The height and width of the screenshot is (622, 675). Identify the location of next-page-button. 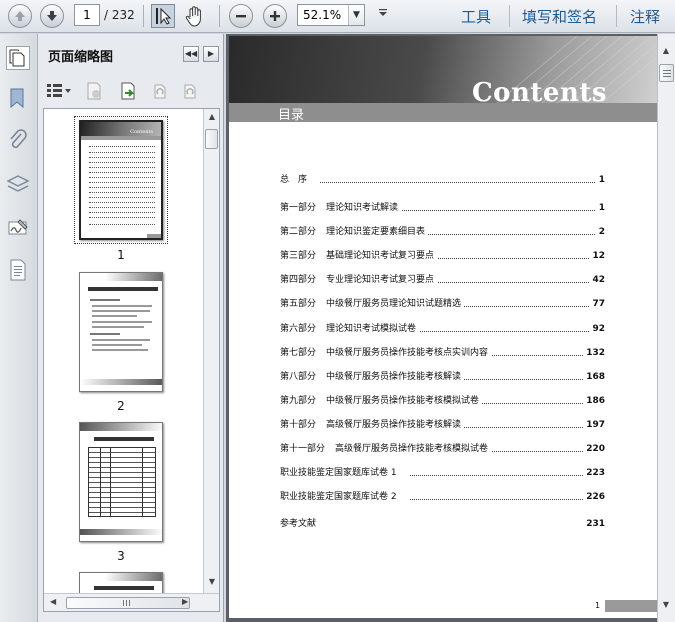
(52, 16).